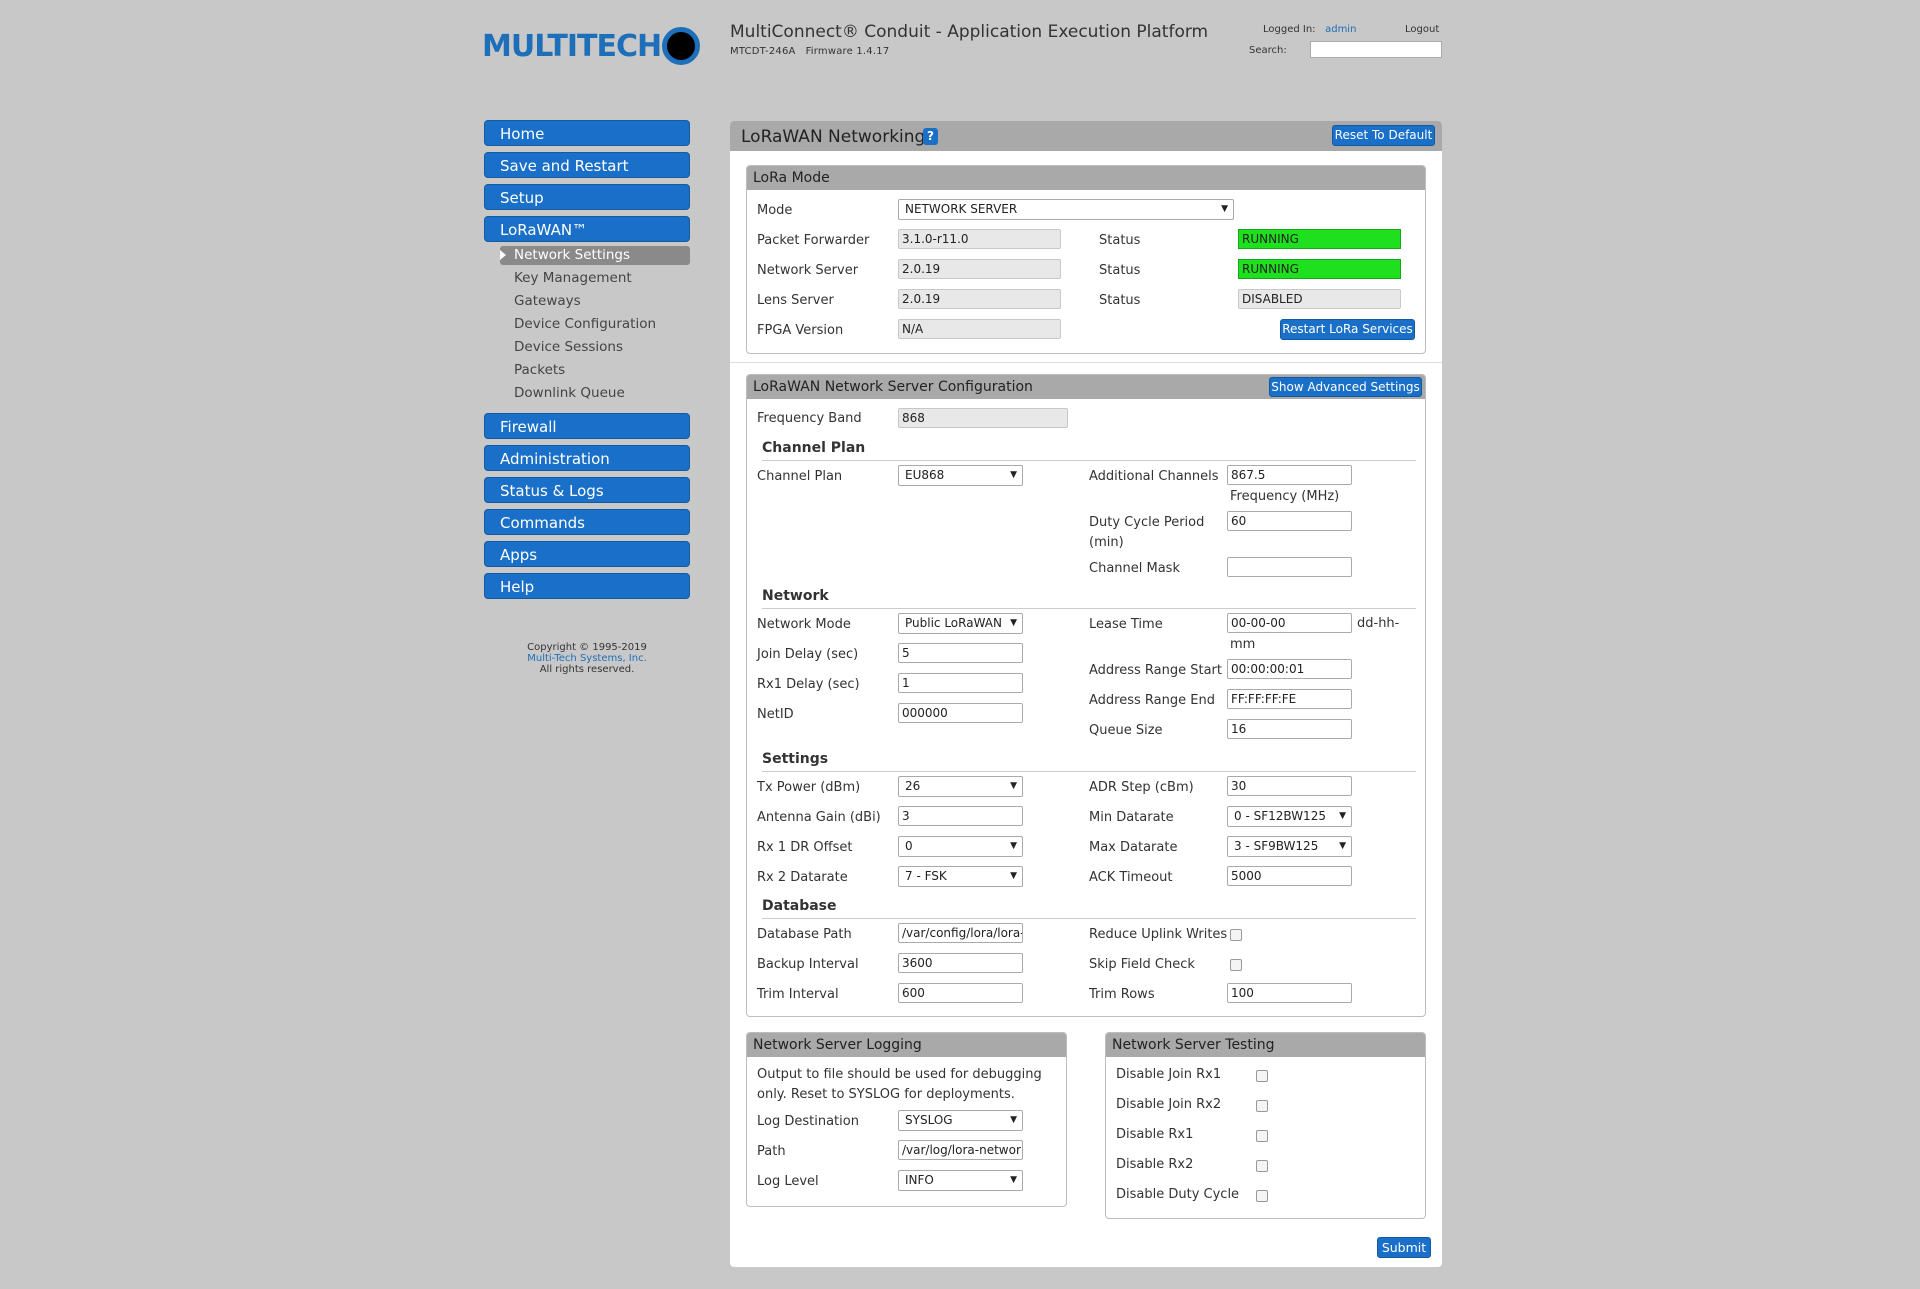  What do you see at coordinates (1126, 624) in the screenshot?
I see `lease-time-label: Lease Time` at bounding box center [1126, 624].